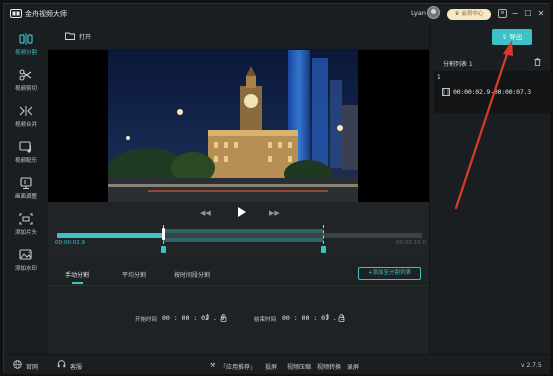  Describe the element at coordinates (531, 365) in the screenshot. I see `version-label: v 2.7.5` at that location.